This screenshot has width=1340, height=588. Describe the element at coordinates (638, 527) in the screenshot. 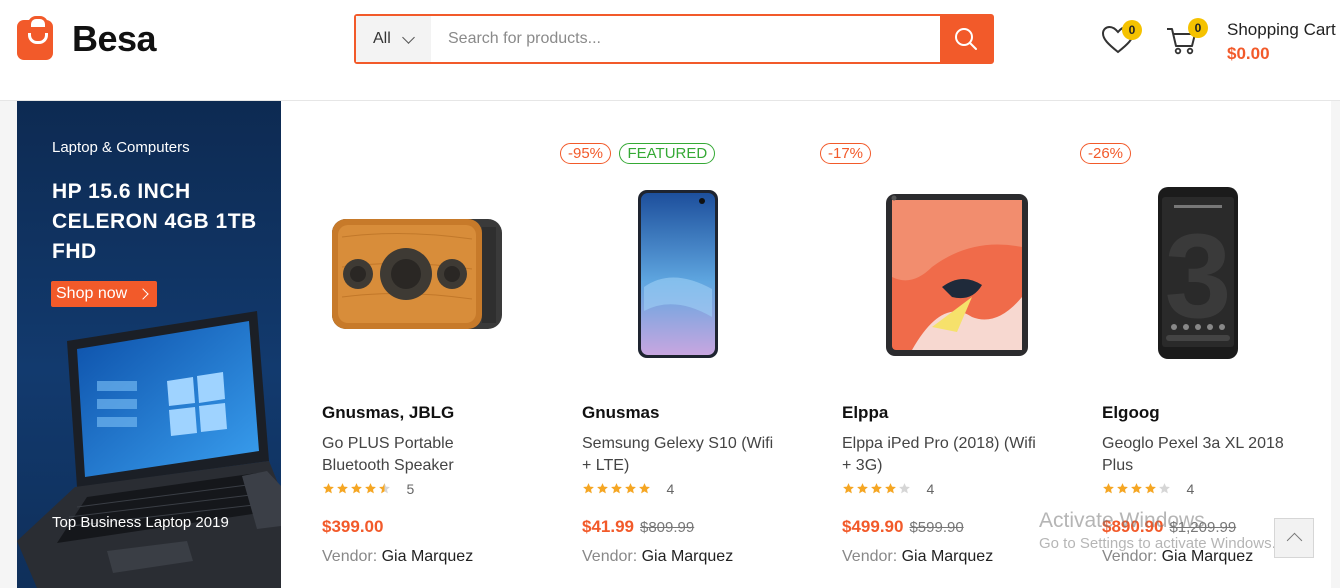

I see `product-price: $41.99 $809.99` at that location.